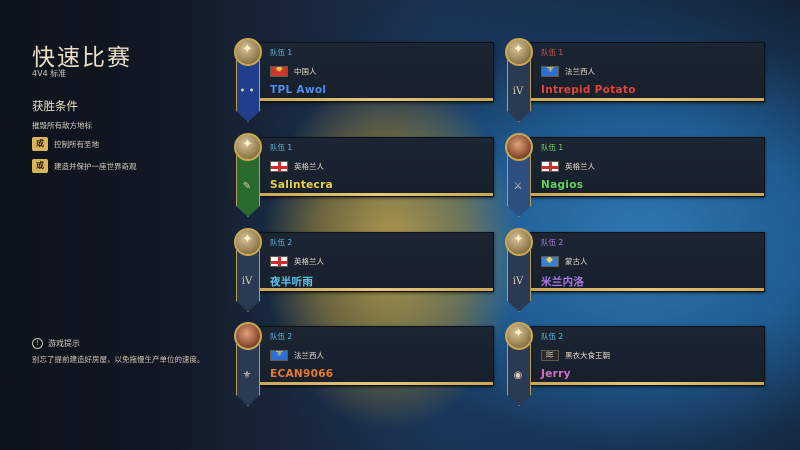 The width and height of the screenshot is (800, 450). I want to click on civilization-row: 蒙古人, so click(564, 261).